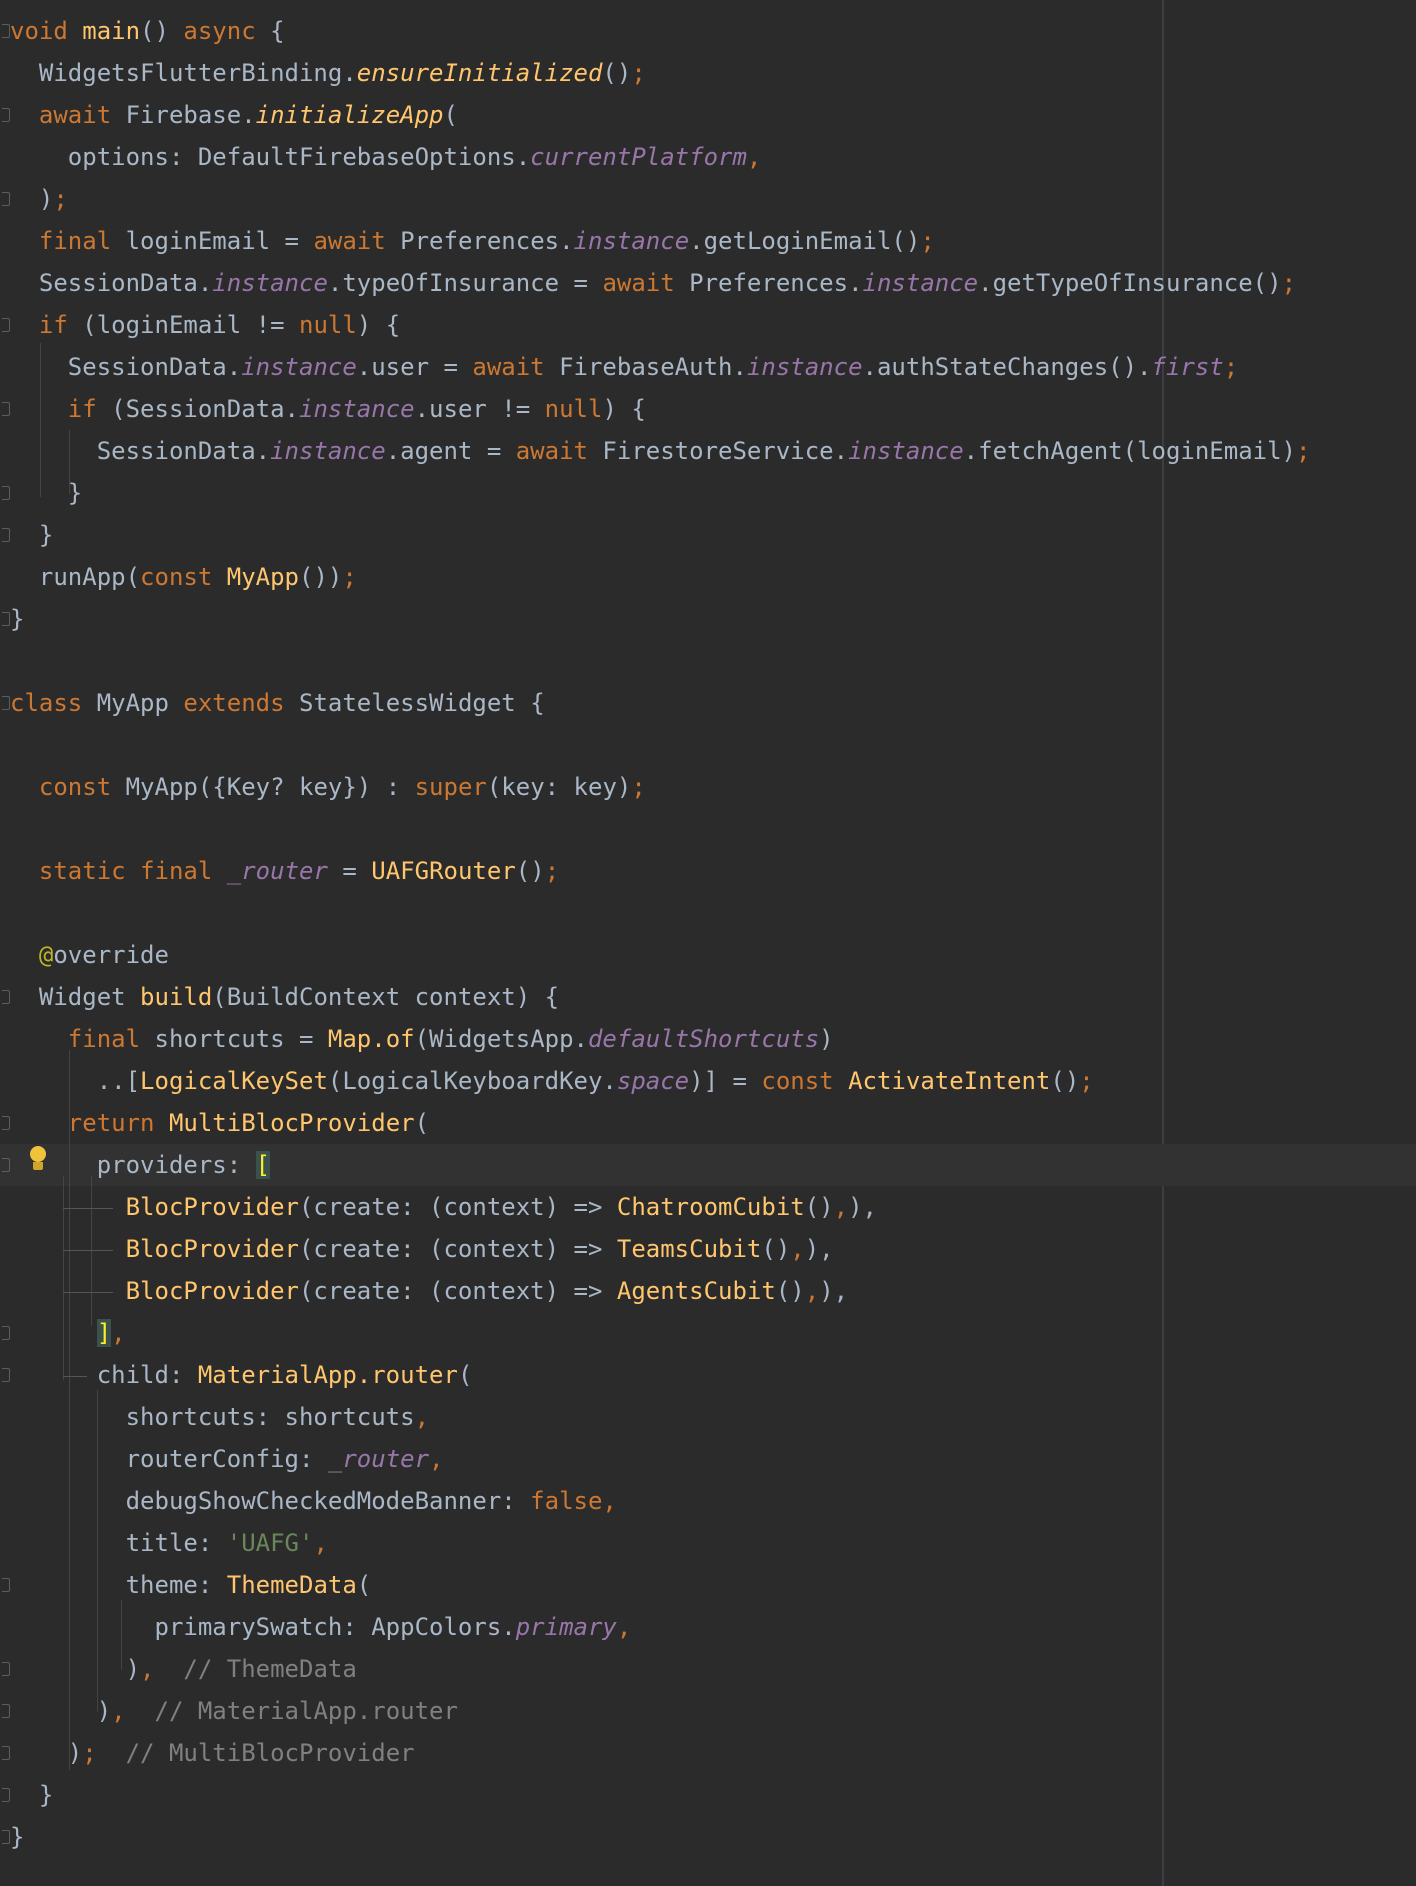 The height and width of the screenshot is (1886, 1416). I want to click on code-line: void main() async {, so click(708, 31).